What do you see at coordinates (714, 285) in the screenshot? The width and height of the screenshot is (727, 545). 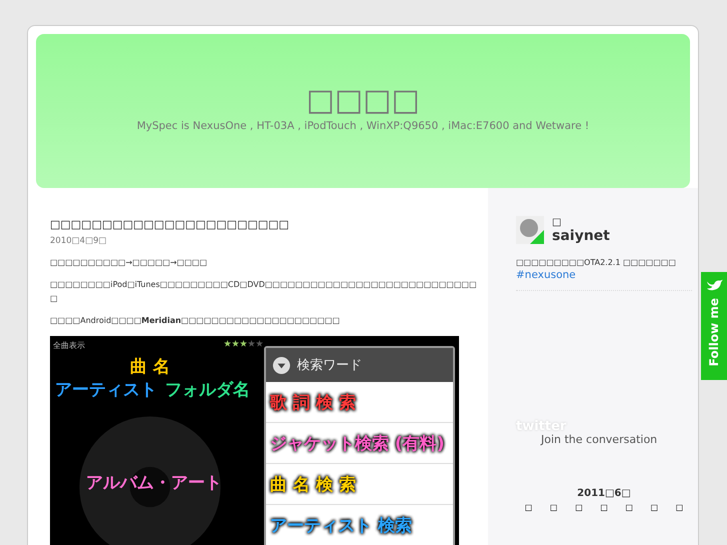 I see `bird-icon` at bounding box center [714, 285].